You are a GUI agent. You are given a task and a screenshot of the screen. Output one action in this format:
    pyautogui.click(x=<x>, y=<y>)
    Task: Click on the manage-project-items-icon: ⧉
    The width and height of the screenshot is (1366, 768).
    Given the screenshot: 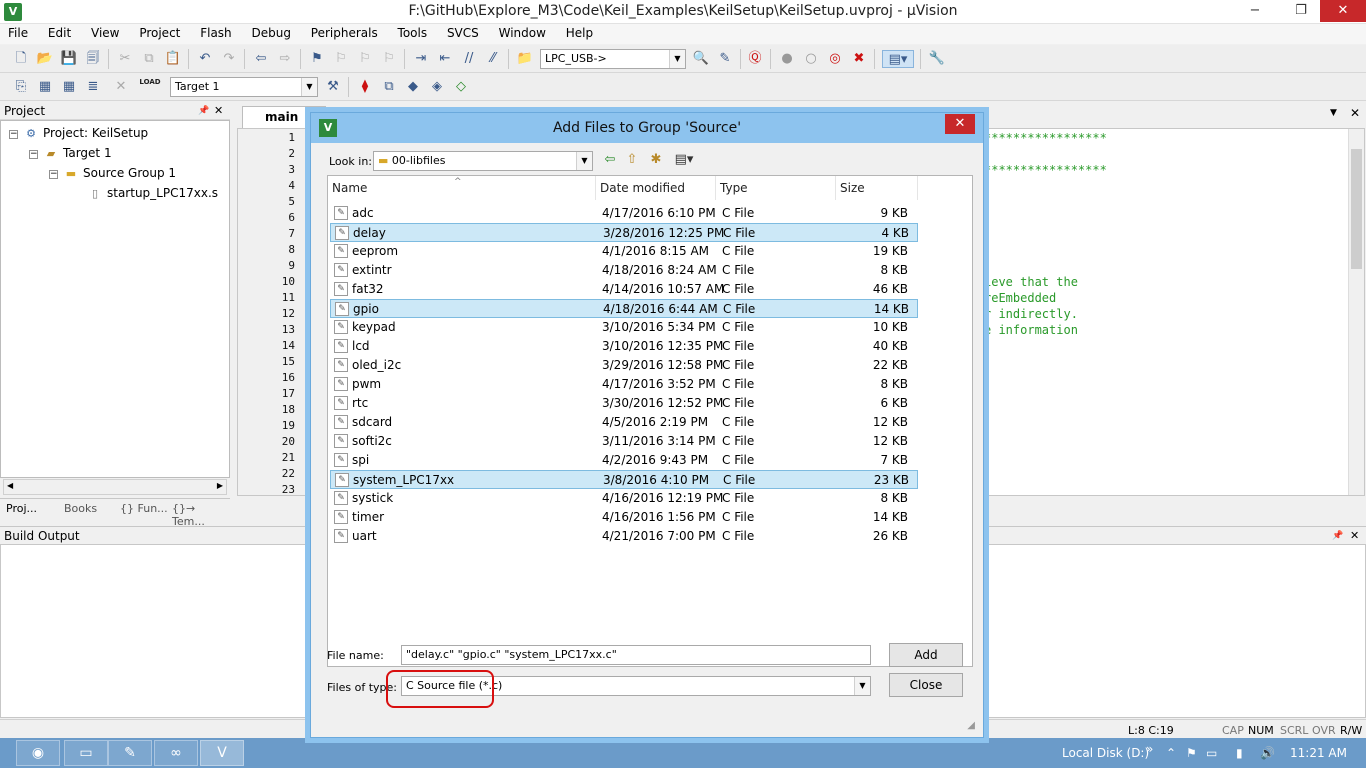 What is the action you would take?
    pyautogui.click(x=389, y=87)
    